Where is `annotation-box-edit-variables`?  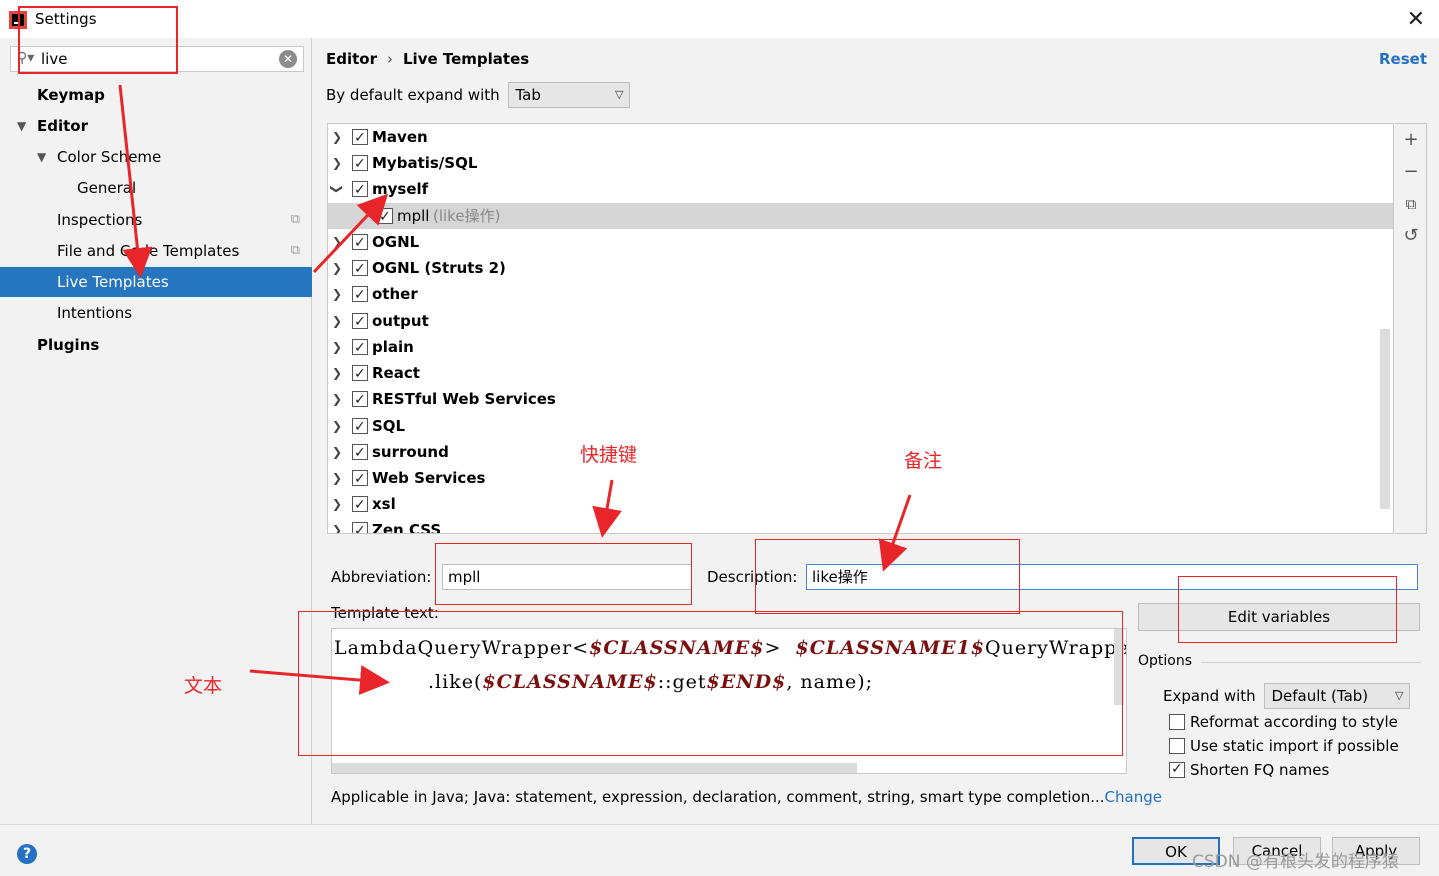
annotation-box-edit-variables is located at coordinates (1287, 609).